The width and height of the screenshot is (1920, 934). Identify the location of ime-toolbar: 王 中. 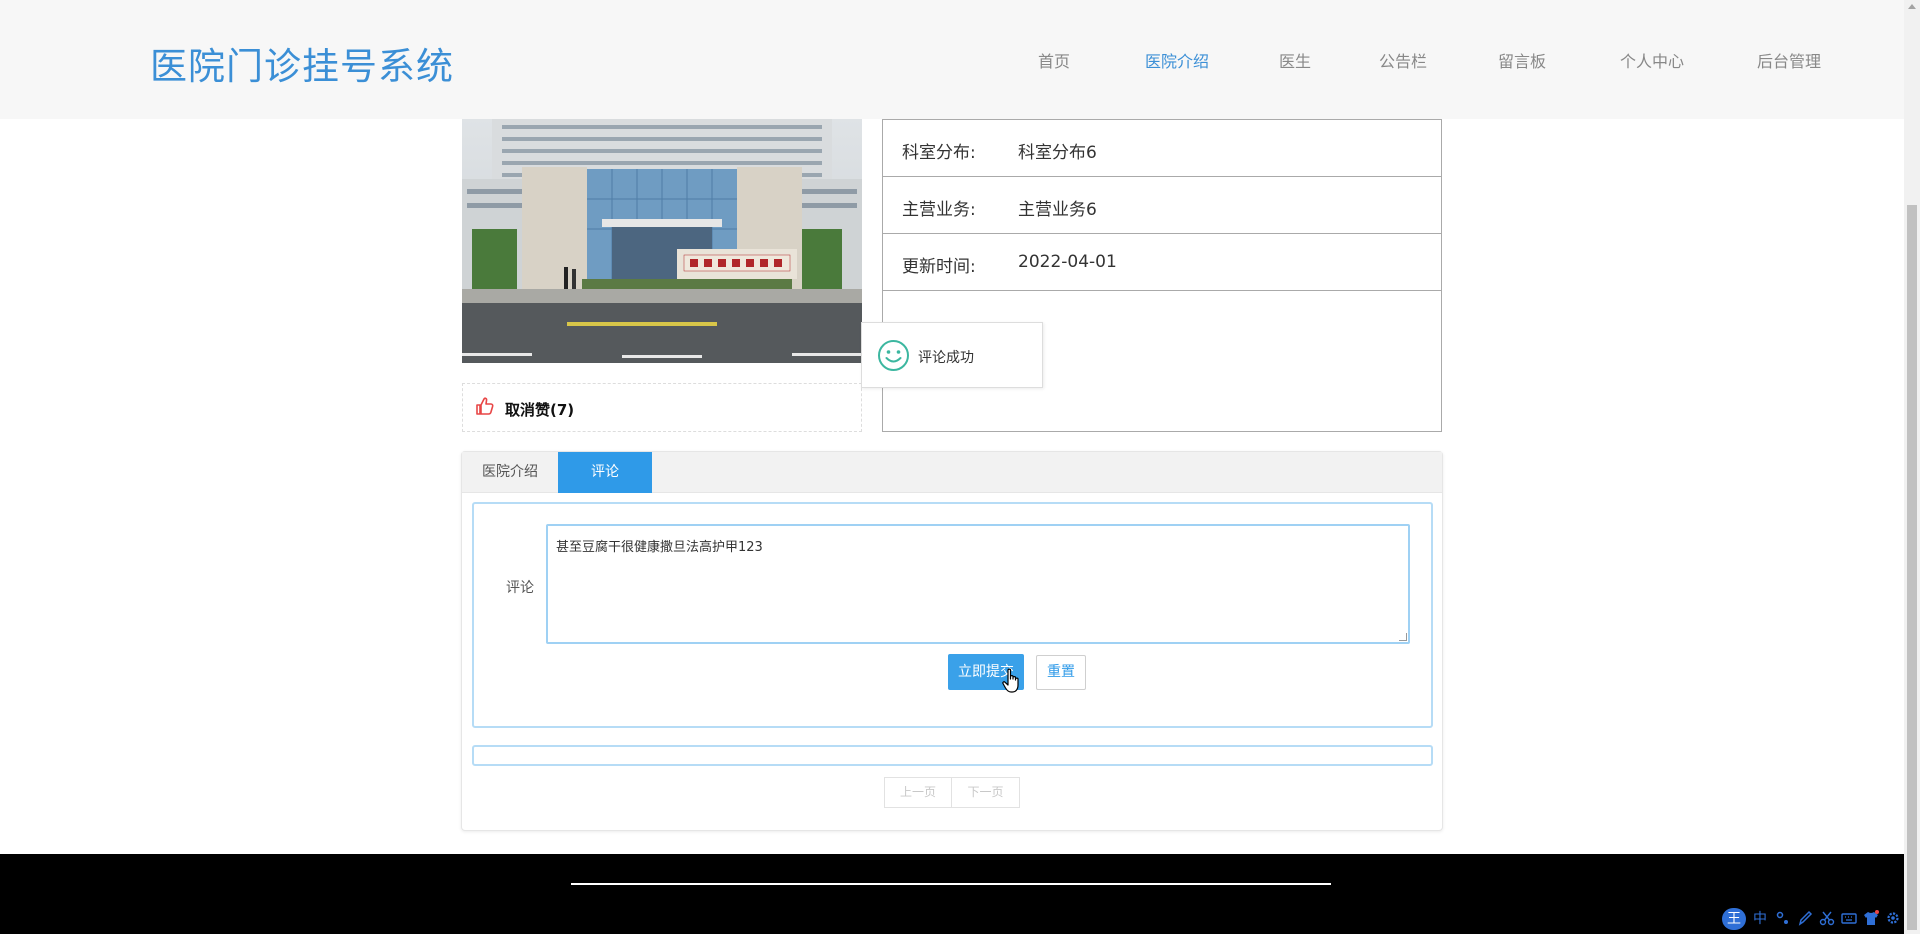
(1813, 919).